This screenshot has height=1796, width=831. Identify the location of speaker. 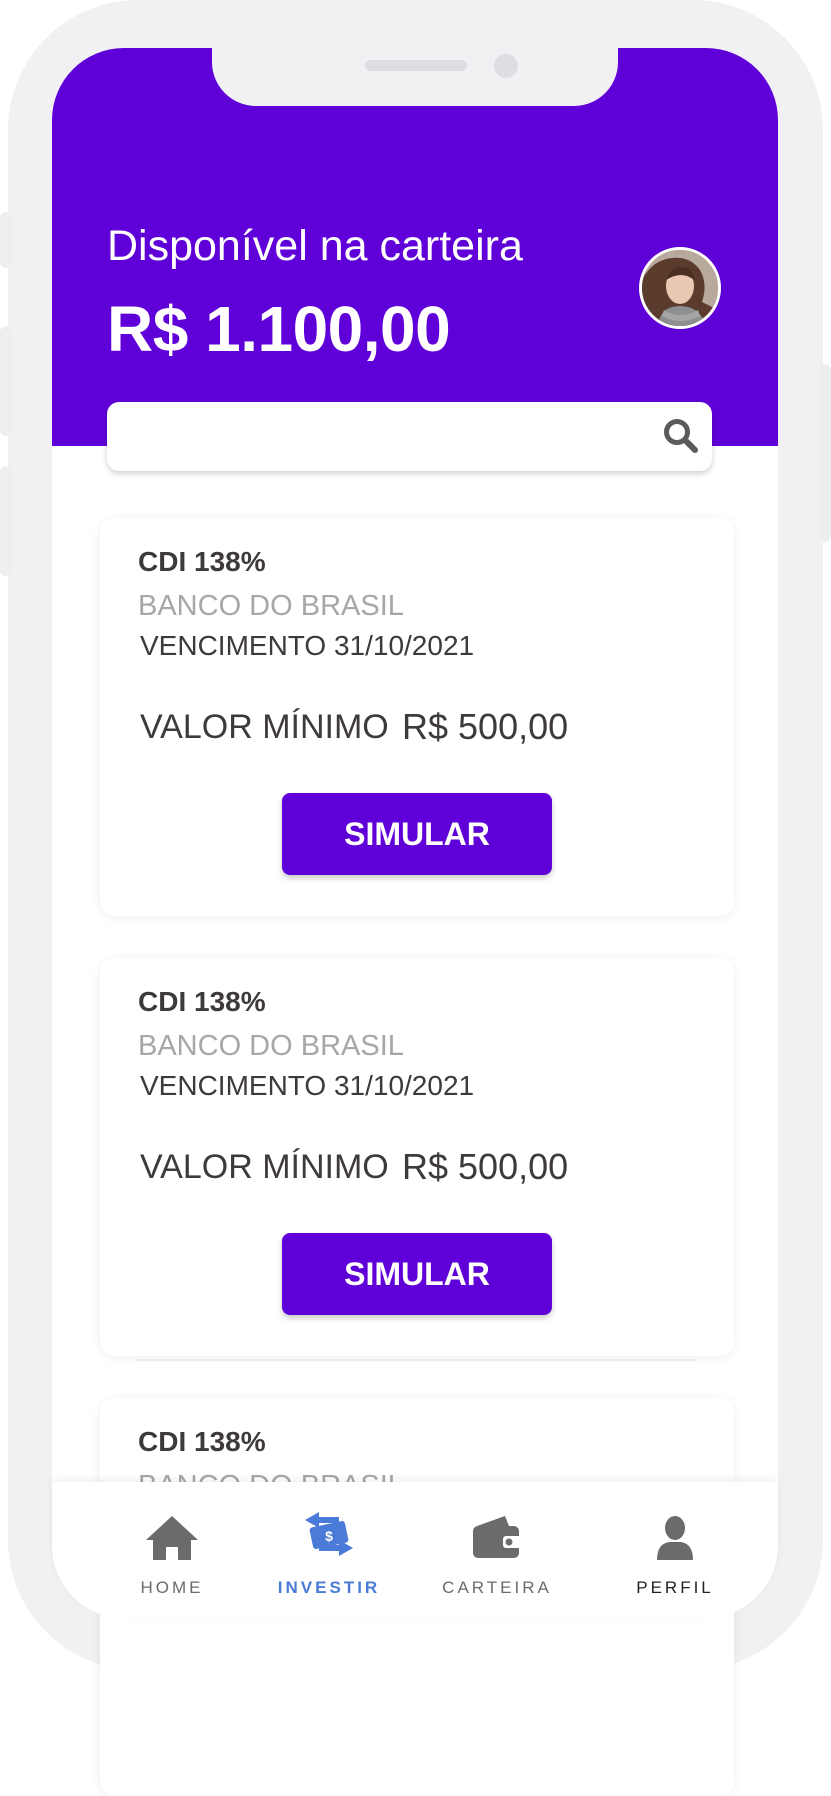
(416, 65).